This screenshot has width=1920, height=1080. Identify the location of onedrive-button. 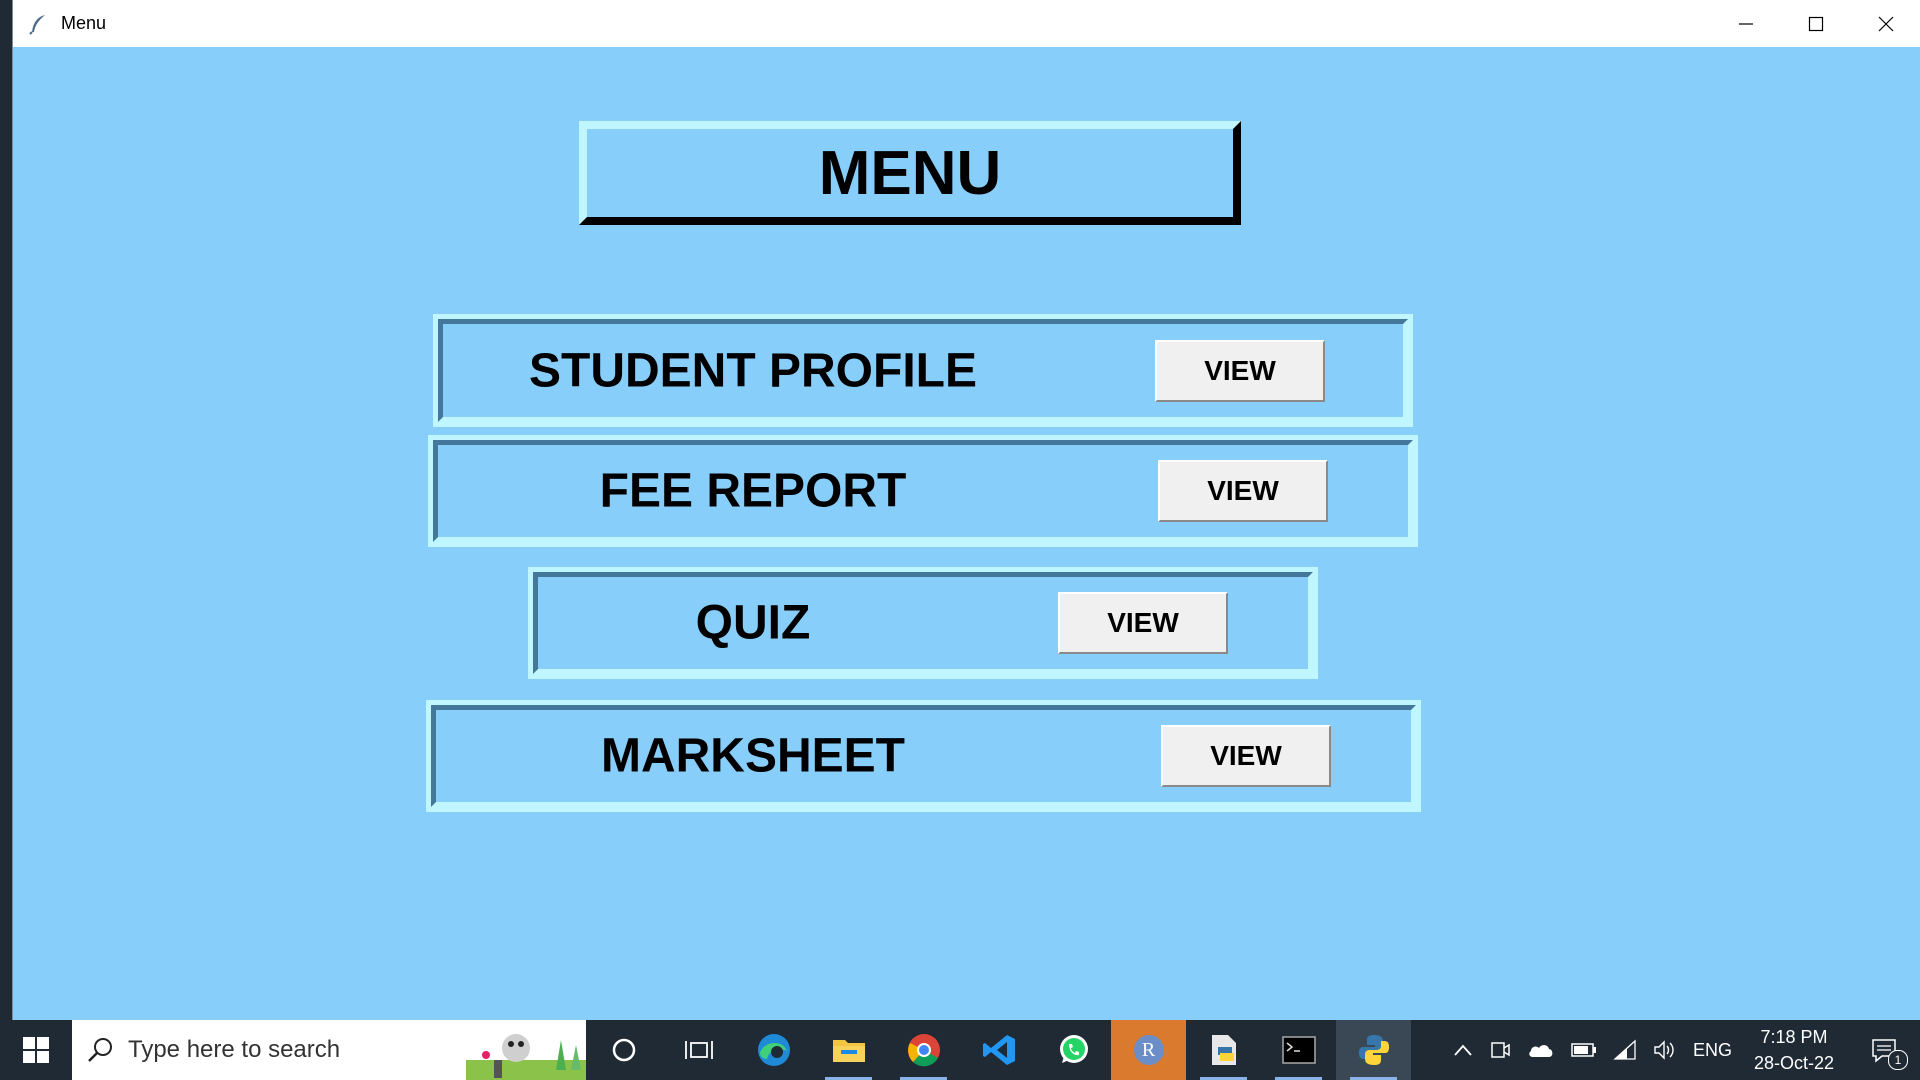
(1541, 1050).